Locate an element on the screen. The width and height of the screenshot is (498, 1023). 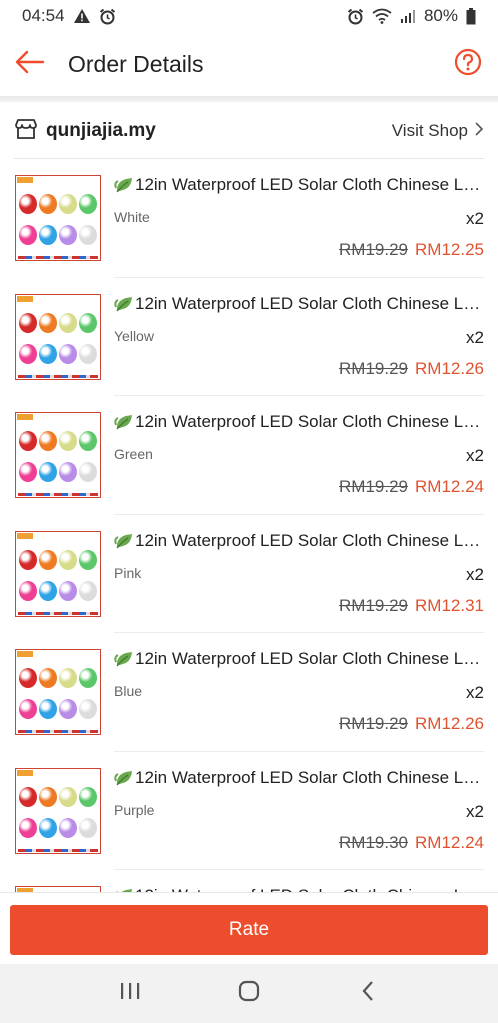
battery-percent: 80% is located at coordinates (440, 15).